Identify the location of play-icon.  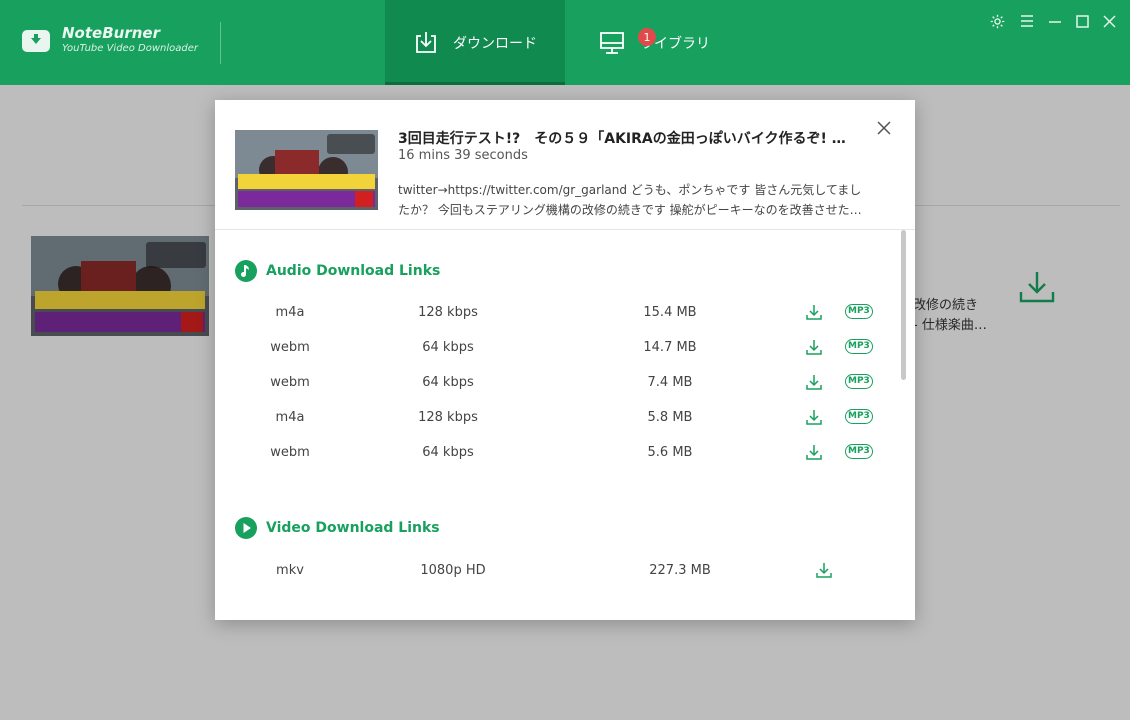
(246, 528).